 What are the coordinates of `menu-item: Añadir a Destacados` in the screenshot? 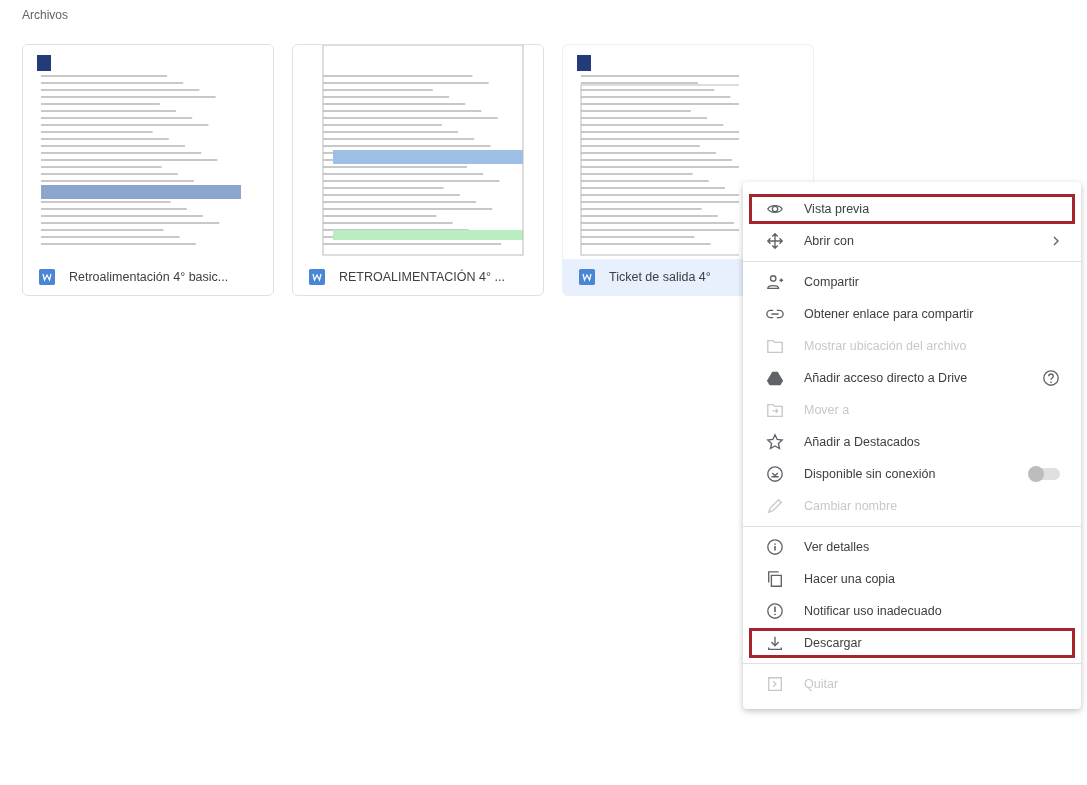 It's located at (912, 442).